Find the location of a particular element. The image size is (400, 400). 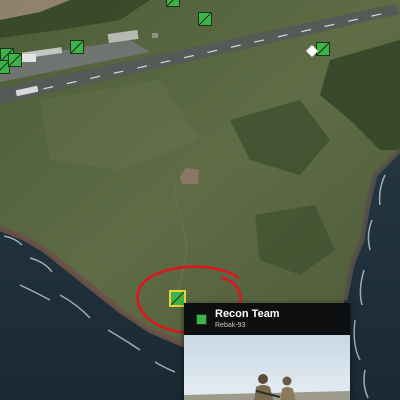

small-building is located at coordinates (28, 58).